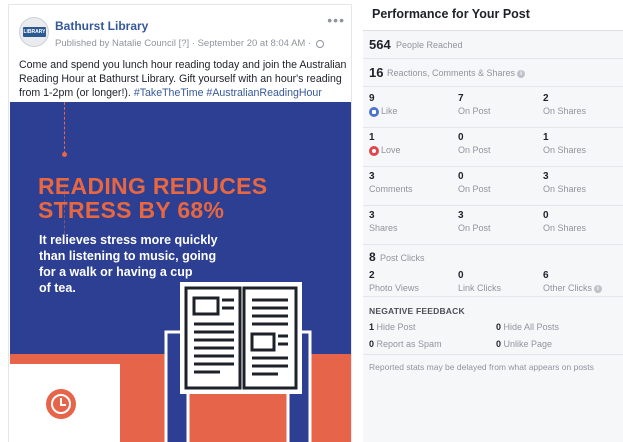 The height and width of the screenshot is (442, 623). Describe the element at coordinates (383, 221) in the screenshot. I see `shares-cell: 3 Shares` at that location.